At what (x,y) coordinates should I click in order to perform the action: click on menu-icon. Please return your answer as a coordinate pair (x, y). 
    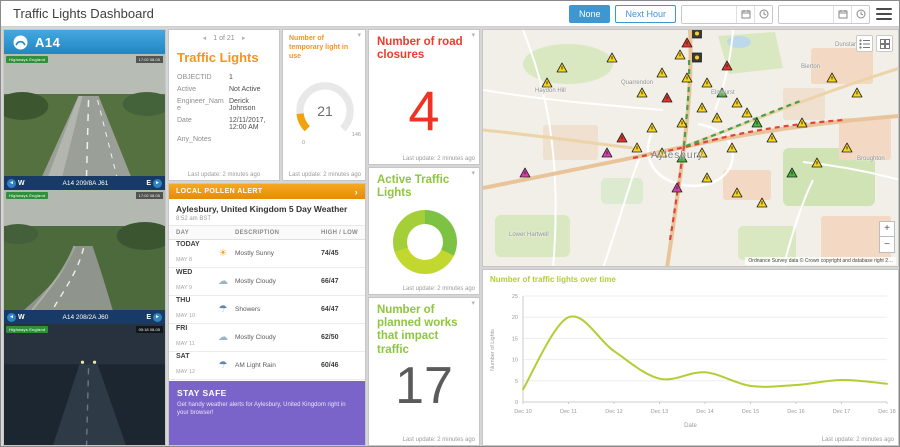
    Looking at the image, I should click on (884, 14).